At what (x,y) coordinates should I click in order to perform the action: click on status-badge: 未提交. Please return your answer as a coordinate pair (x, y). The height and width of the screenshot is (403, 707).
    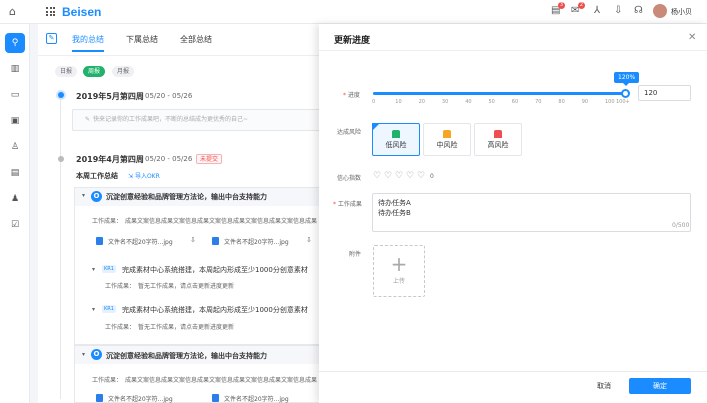
    Looking at the image, I should click on (209, 159).